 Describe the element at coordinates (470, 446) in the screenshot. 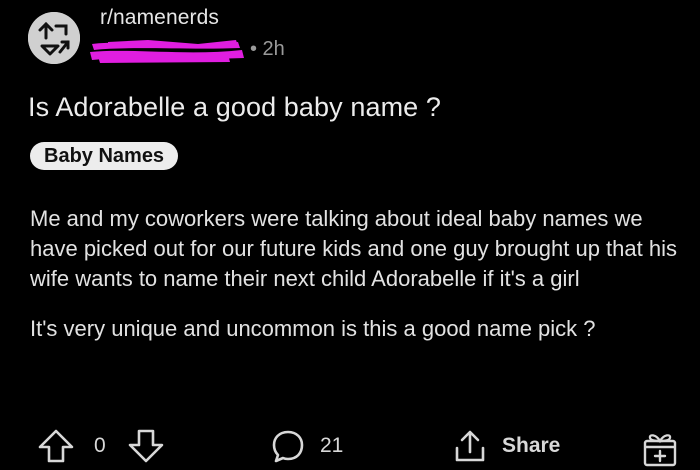

I see `share-icon` at that location.